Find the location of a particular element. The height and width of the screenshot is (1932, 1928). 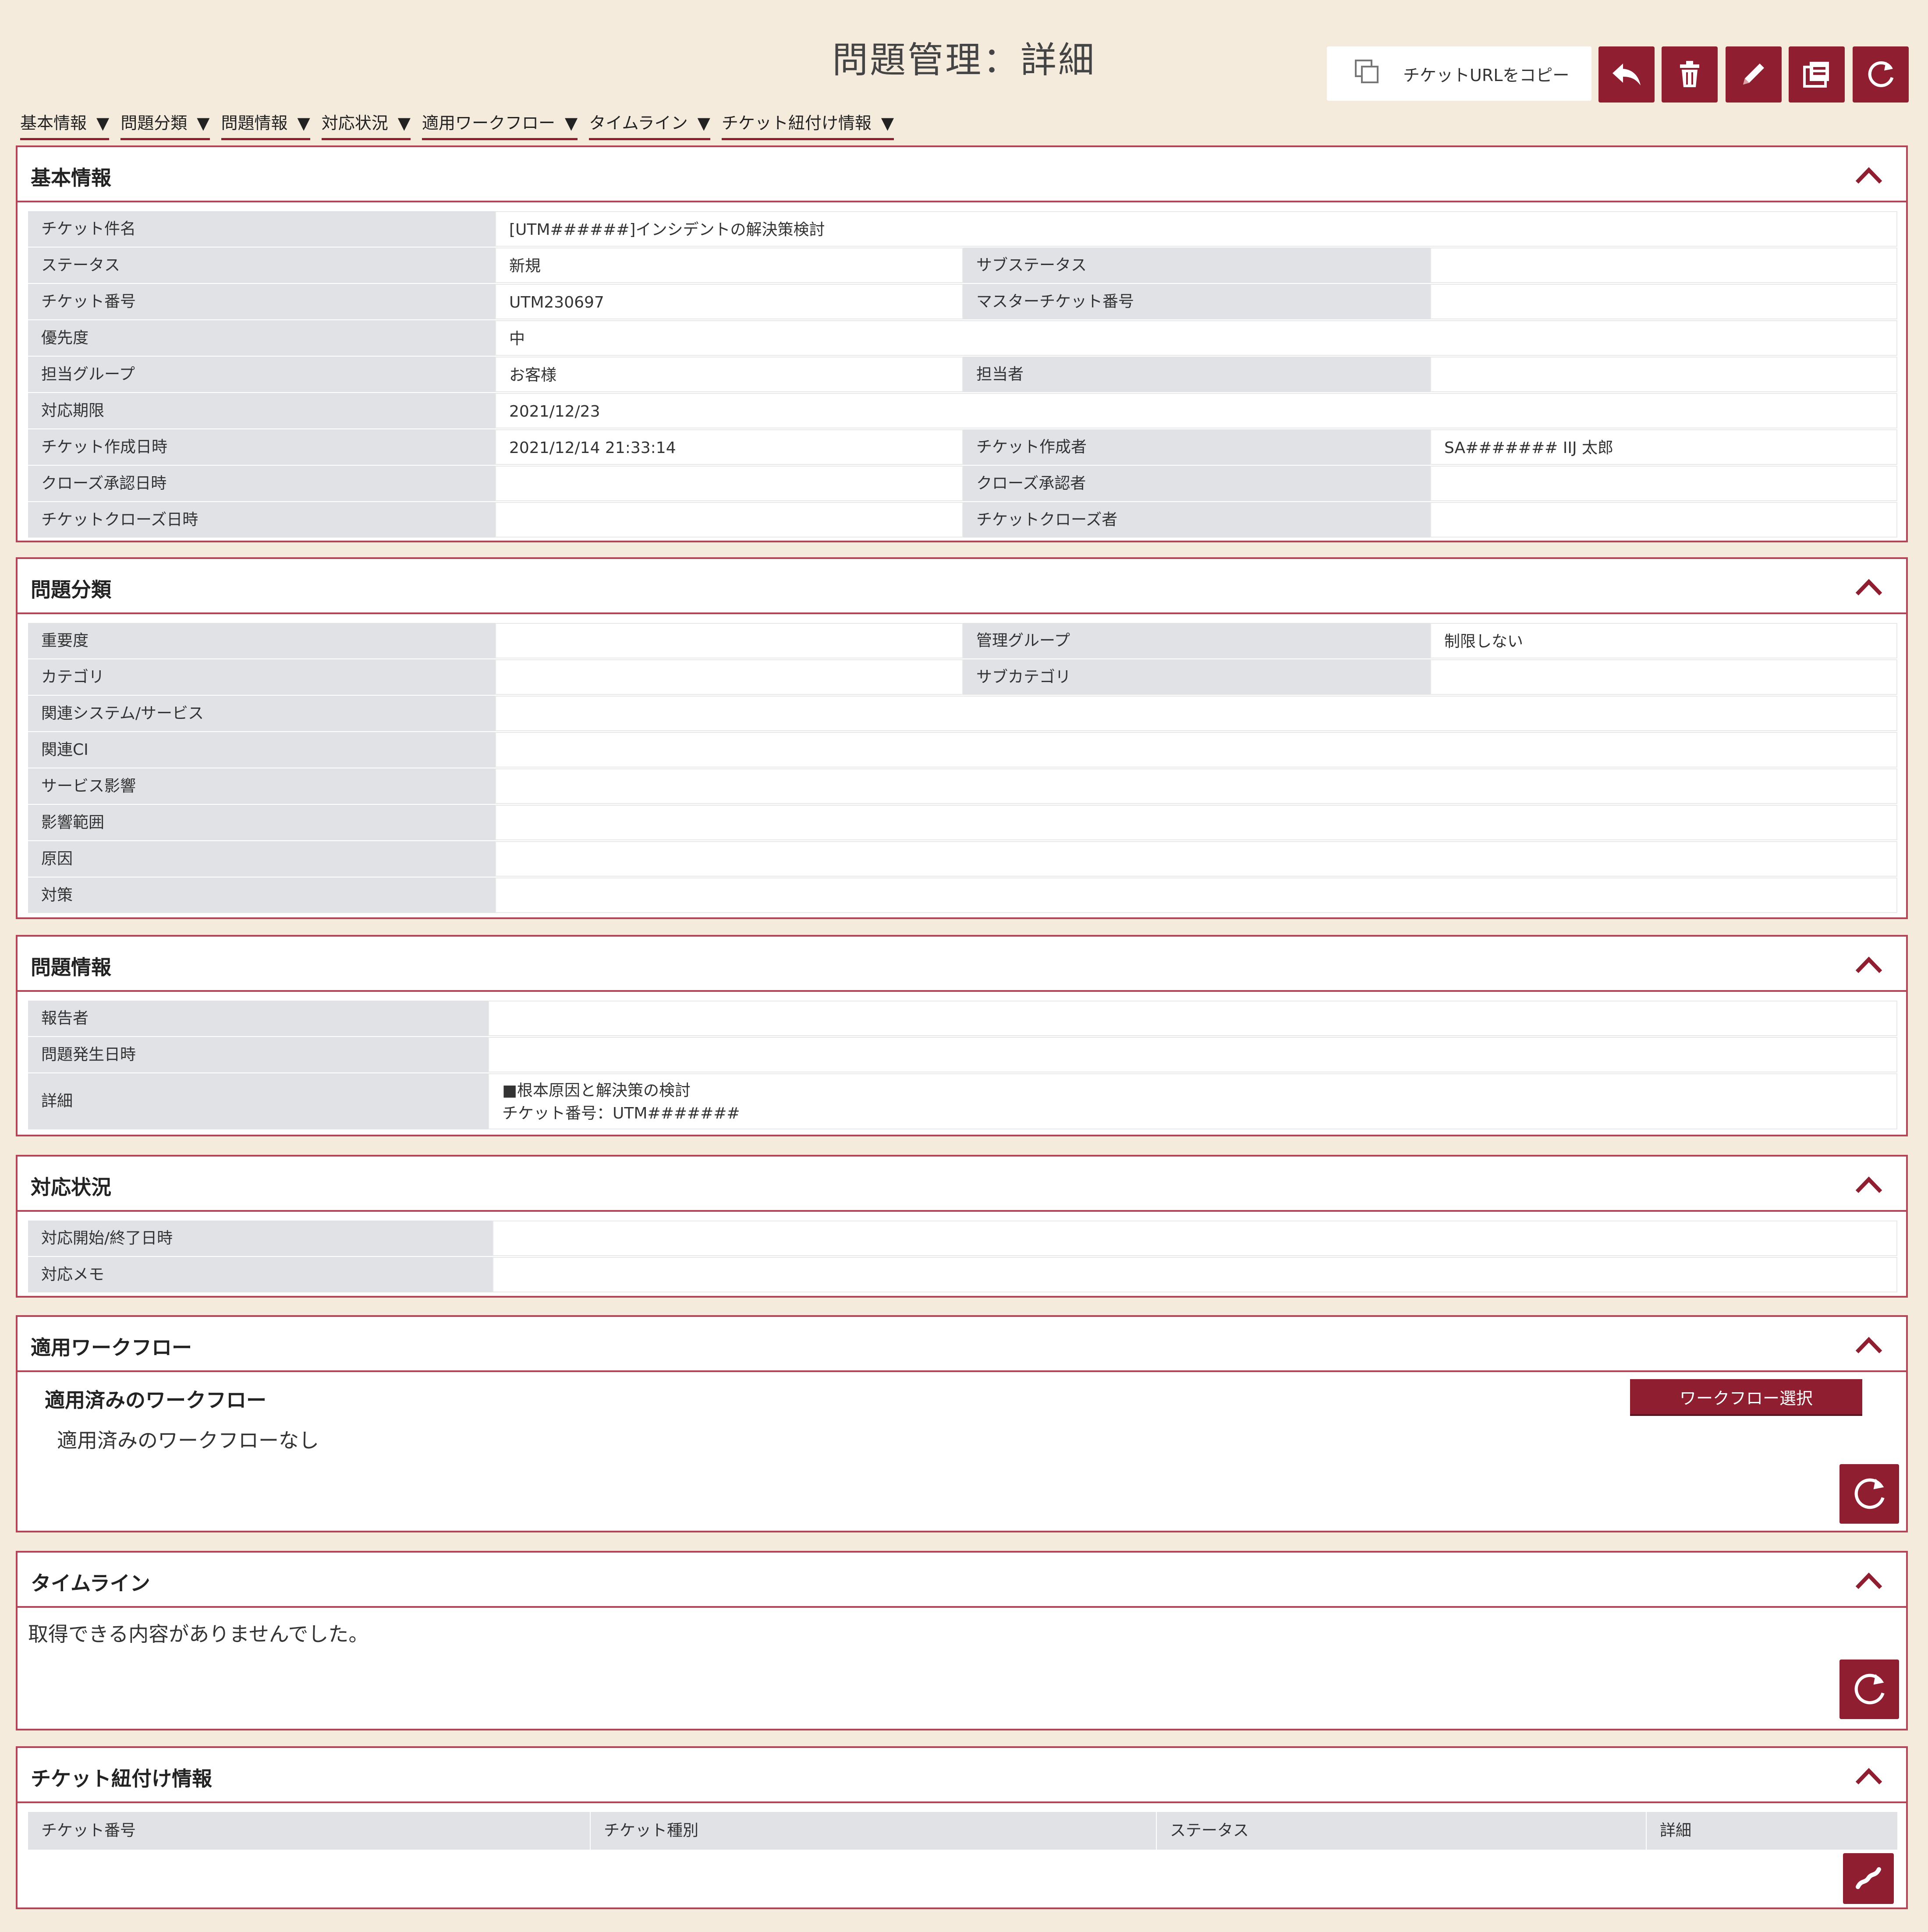

panel-header: 適用ワークフロー is located at coordinates (962, 1344).